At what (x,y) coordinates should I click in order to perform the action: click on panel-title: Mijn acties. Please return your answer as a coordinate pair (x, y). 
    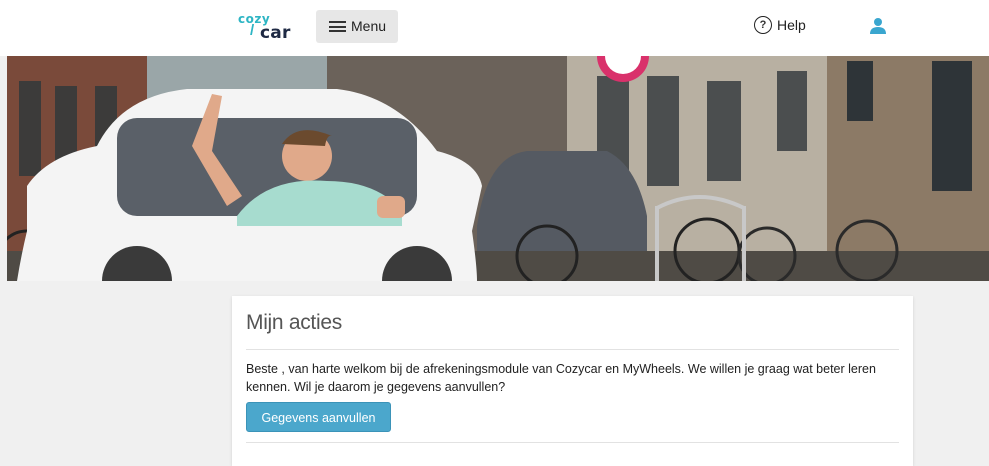
    Looking at the image, I should click on (294, 322).